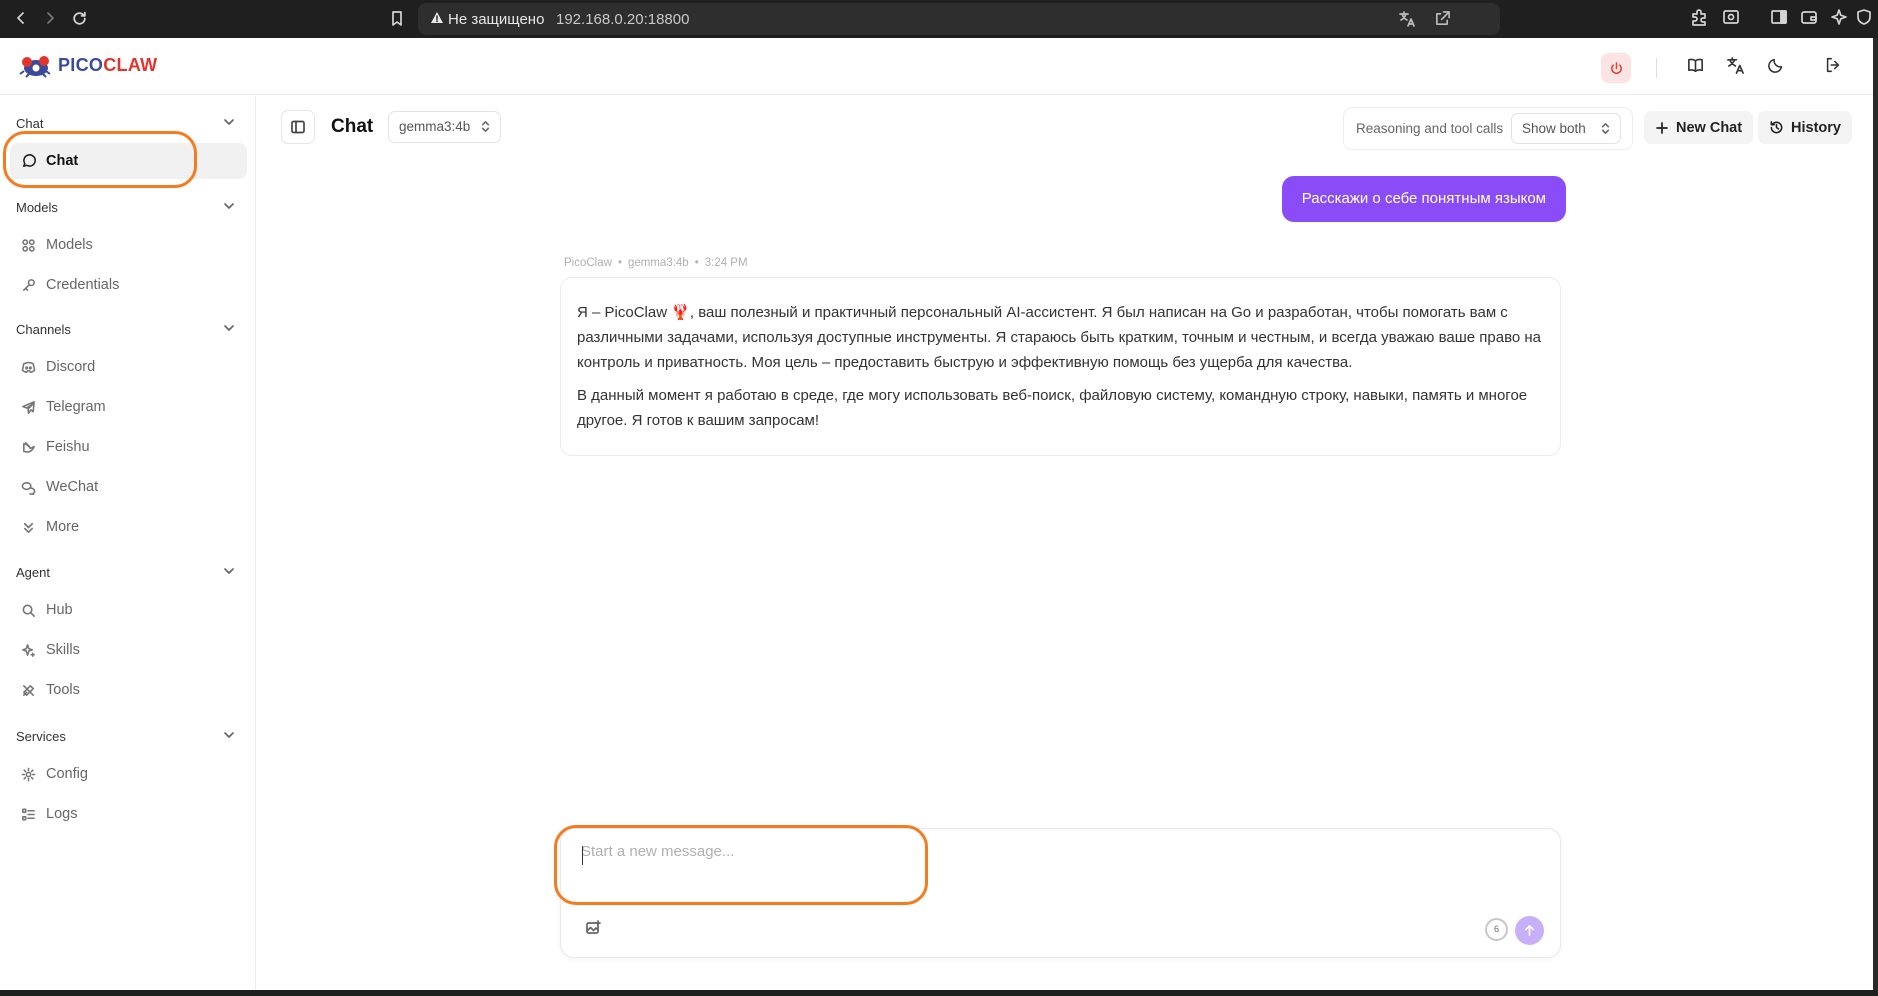 The height and width of the screenshot is (996, 1878). I want to click on models-icon, so click(28, 245).